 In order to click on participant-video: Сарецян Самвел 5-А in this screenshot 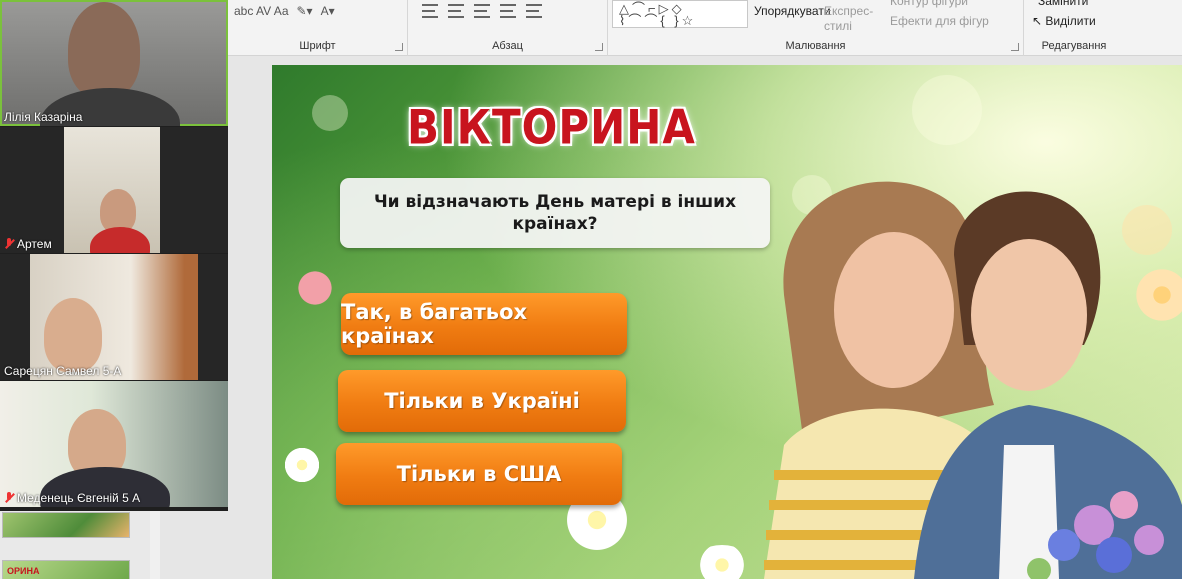, I will do `click(114, 317)`.